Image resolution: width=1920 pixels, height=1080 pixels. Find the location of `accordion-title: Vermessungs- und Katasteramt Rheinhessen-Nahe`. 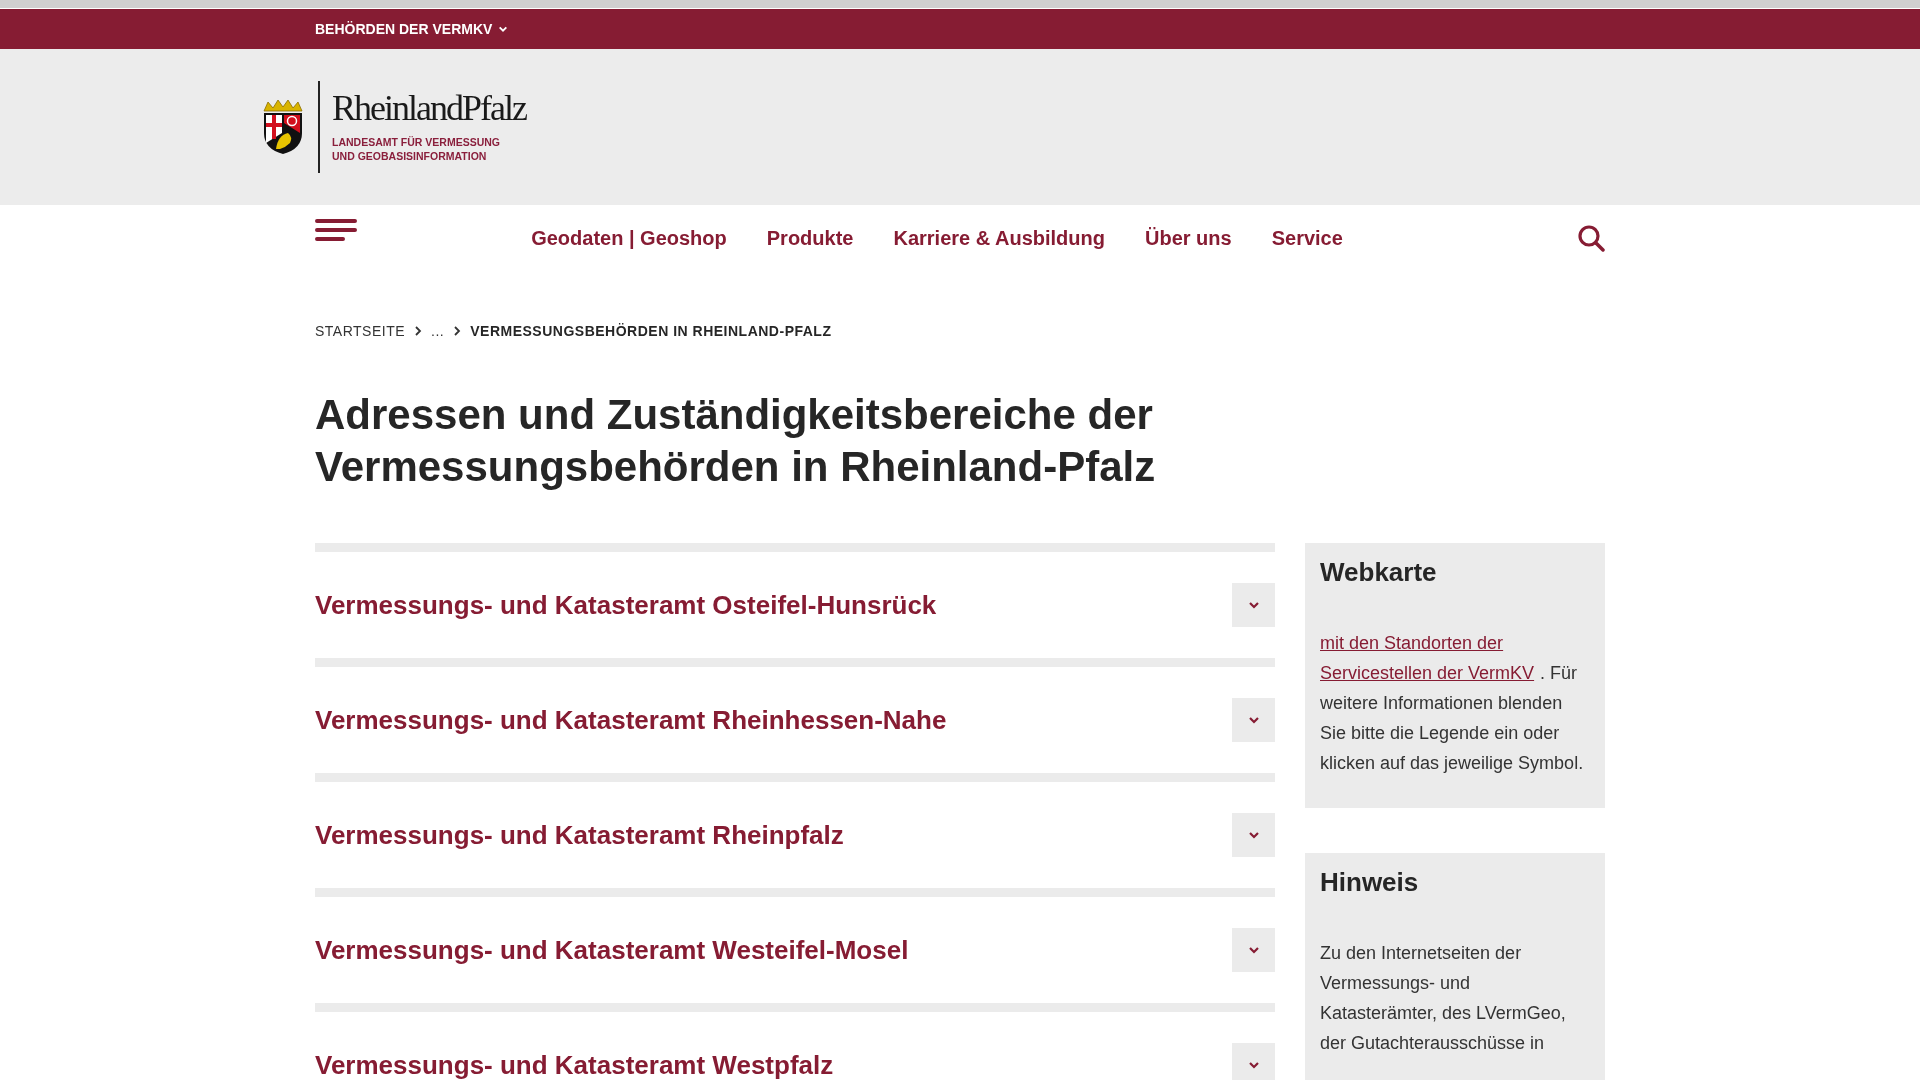

accordion-title: Vermessungs- und Katasteramt Rheinhessen-Nahe is located at coordinates (631, 720).